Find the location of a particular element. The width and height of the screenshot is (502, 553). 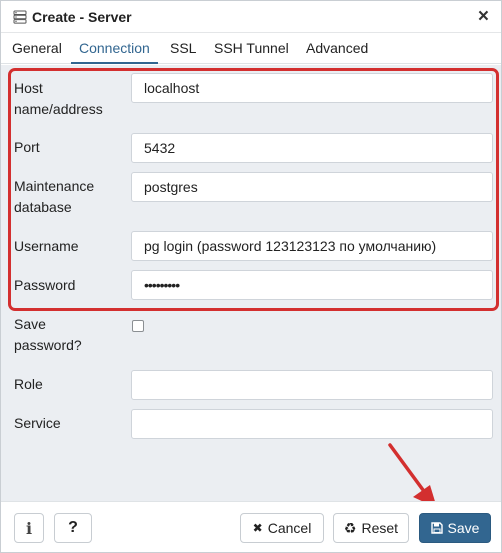

service-label: Service is located at coordinates (37, 423).